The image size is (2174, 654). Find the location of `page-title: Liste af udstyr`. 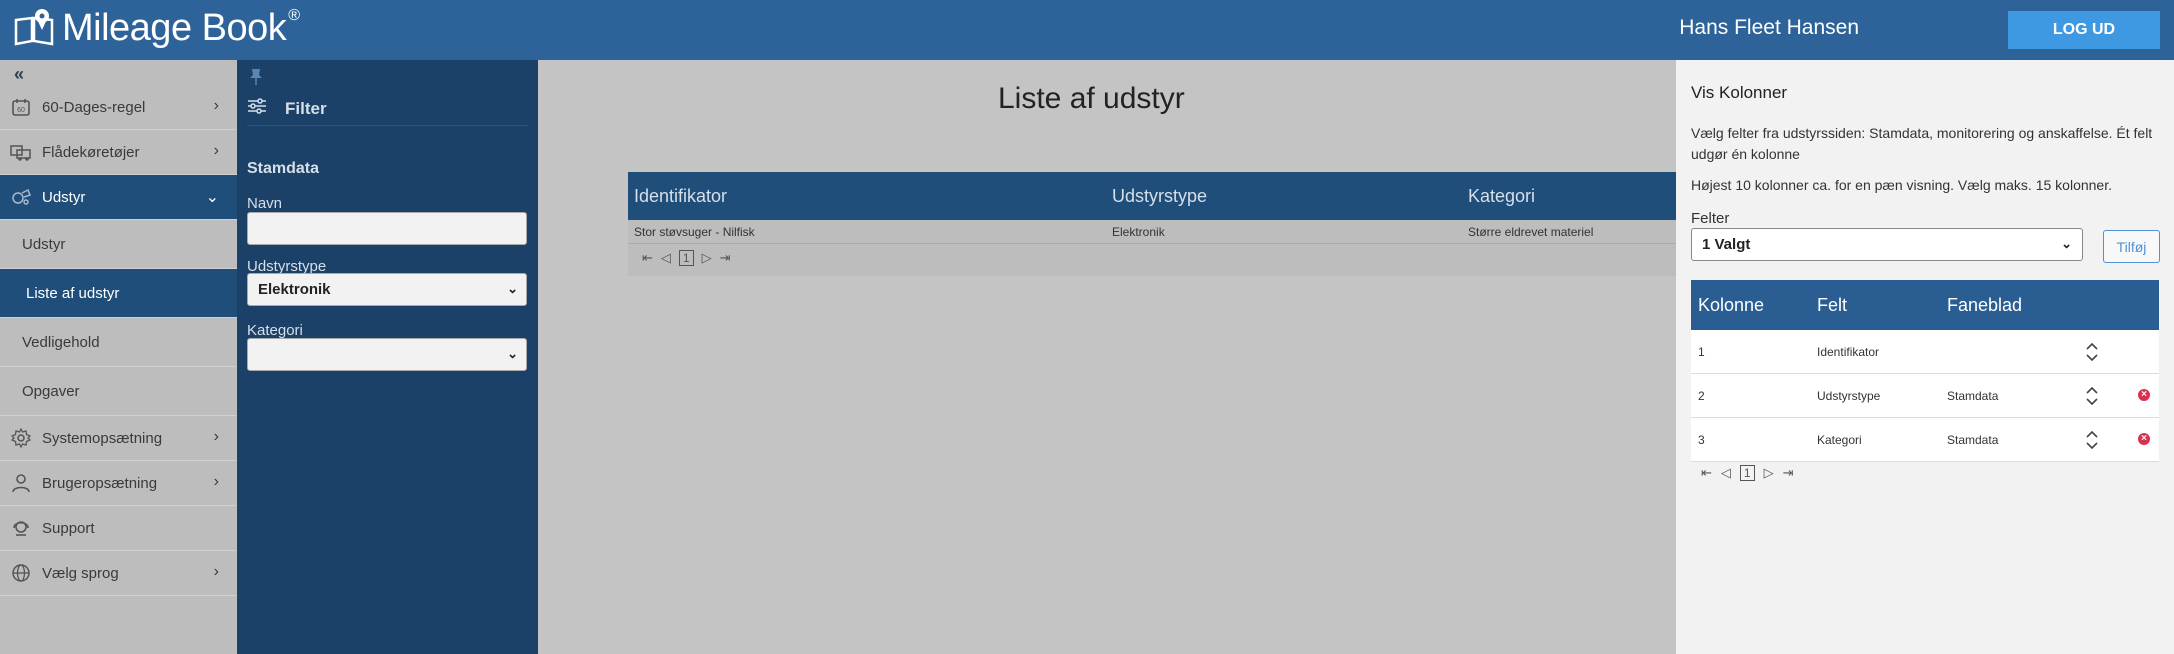

page-title: Liste af udstyr is located at coordinates (1091, 98).